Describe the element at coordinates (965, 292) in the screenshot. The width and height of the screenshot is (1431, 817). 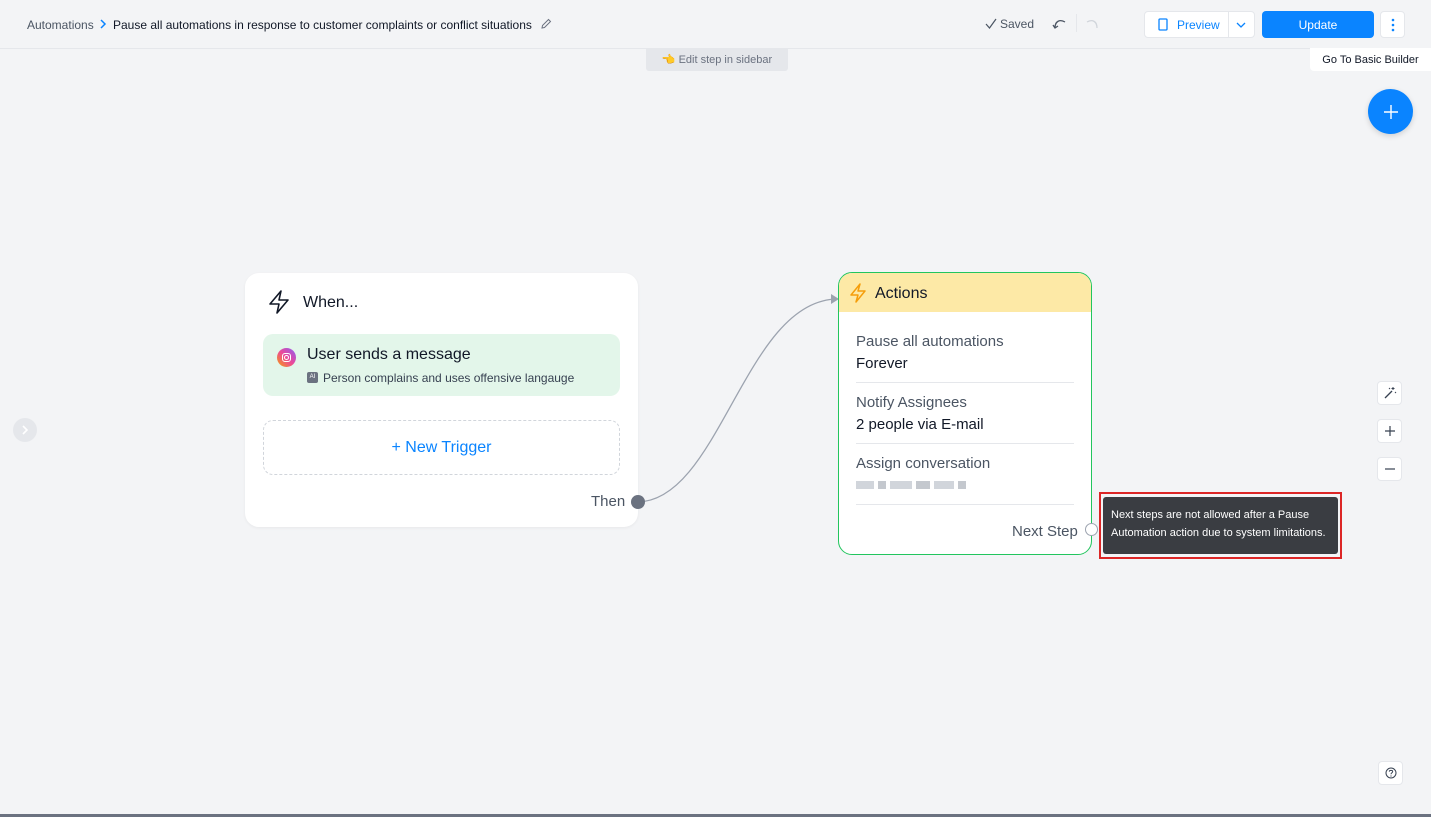
I see `actions-card-header: Actions` at that location.